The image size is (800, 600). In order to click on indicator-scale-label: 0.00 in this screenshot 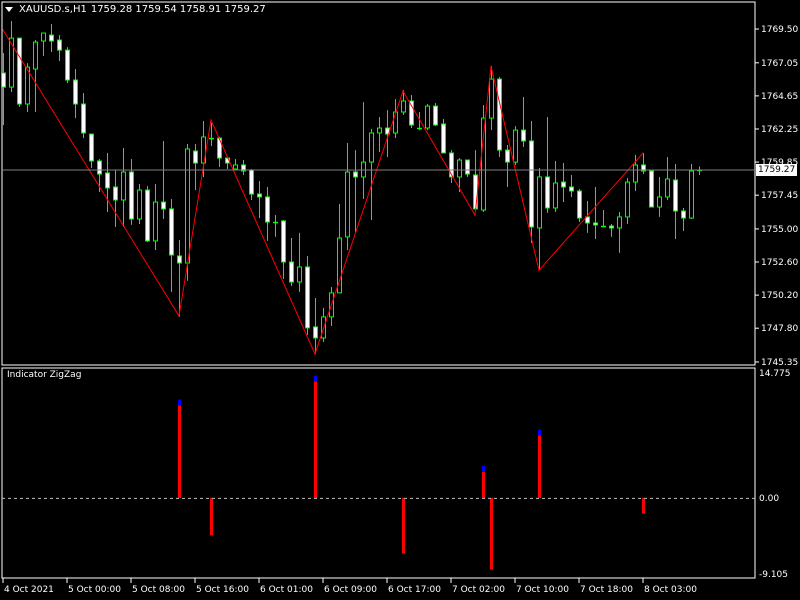, I will do `click(769, 499)`.